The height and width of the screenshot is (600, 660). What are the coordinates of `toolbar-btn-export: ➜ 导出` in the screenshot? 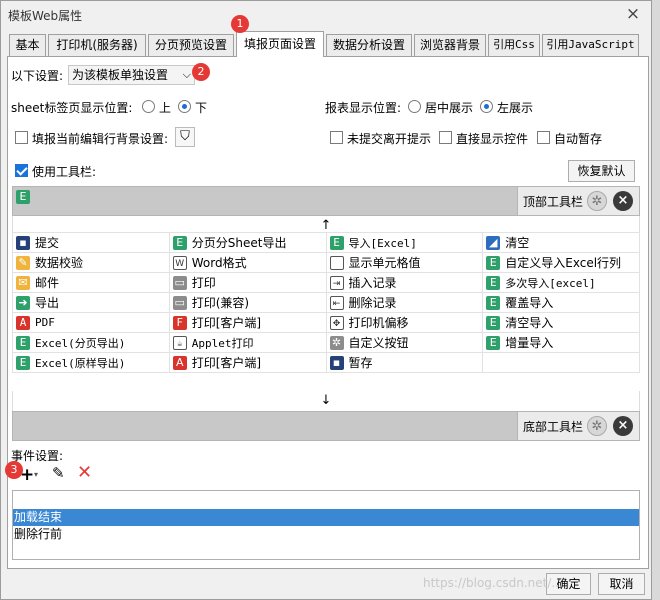 It's located at (91, 303).